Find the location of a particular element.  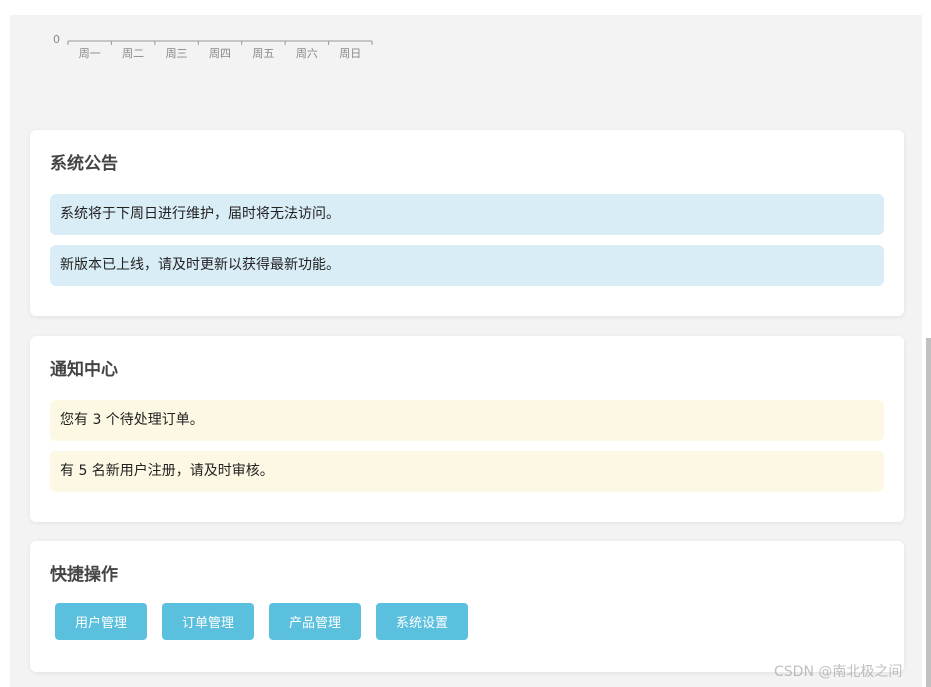

page-scrollbar is located at coordinates (928, 512).